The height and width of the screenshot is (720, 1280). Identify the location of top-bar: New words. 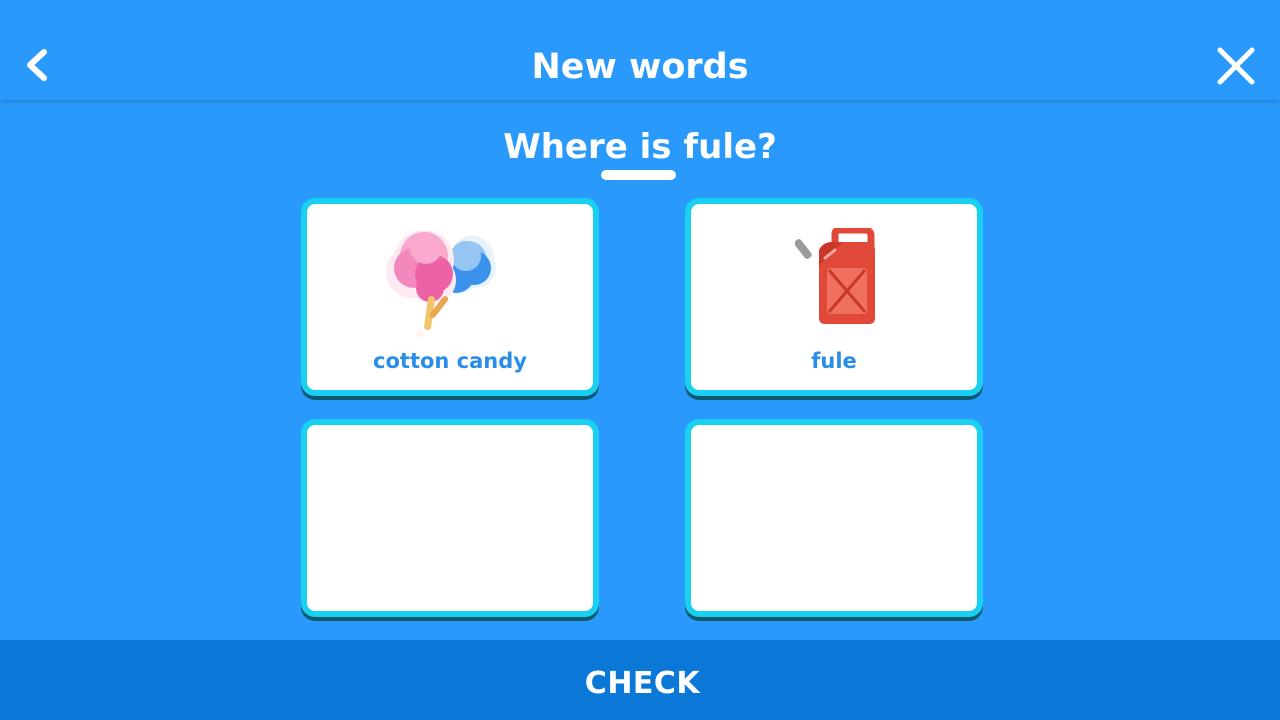
(640, 50).